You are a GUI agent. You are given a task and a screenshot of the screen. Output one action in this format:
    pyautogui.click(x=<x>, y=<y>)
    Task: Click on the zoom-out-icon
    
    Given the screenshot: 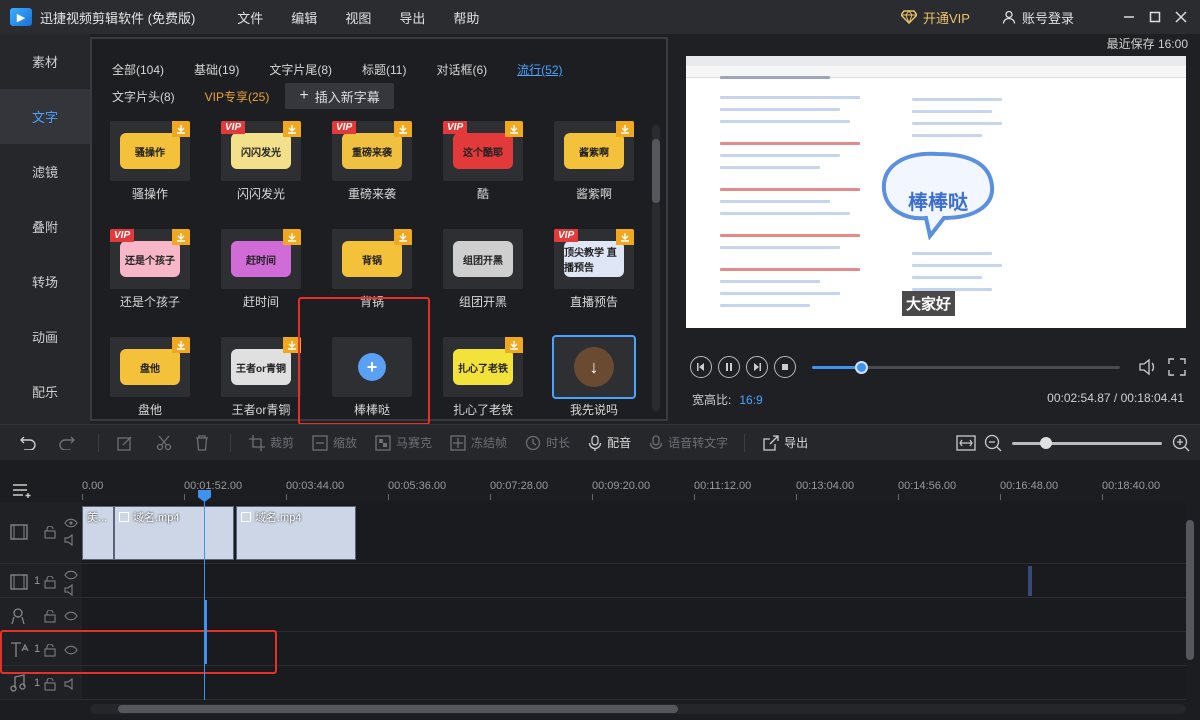 What is the action you would take?
    pyautogui.click(x=993, y=443)
    